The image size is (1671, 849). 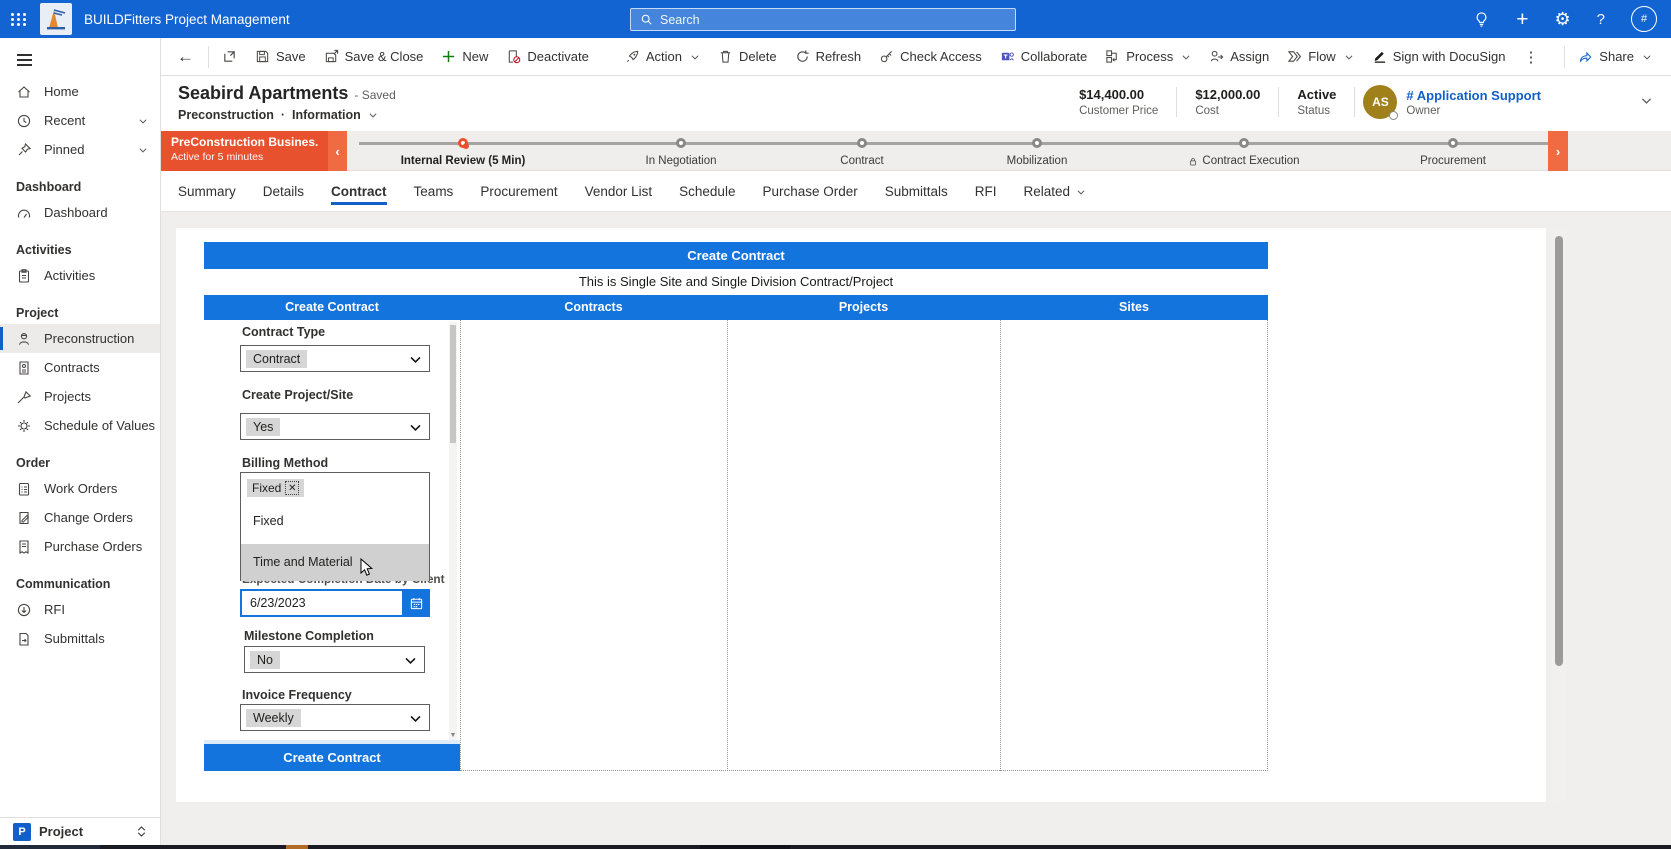 I want to click on sidebar-item-submittals: Submittals, so click(x=80, y=638).